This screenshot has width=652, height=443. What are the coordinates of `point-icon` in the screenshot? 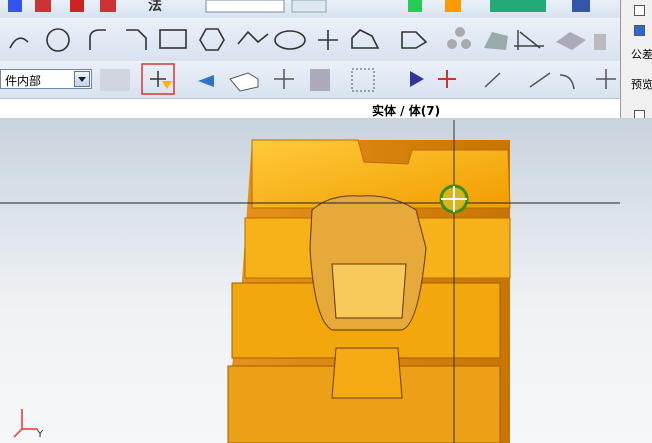 It's located at (328, 40).